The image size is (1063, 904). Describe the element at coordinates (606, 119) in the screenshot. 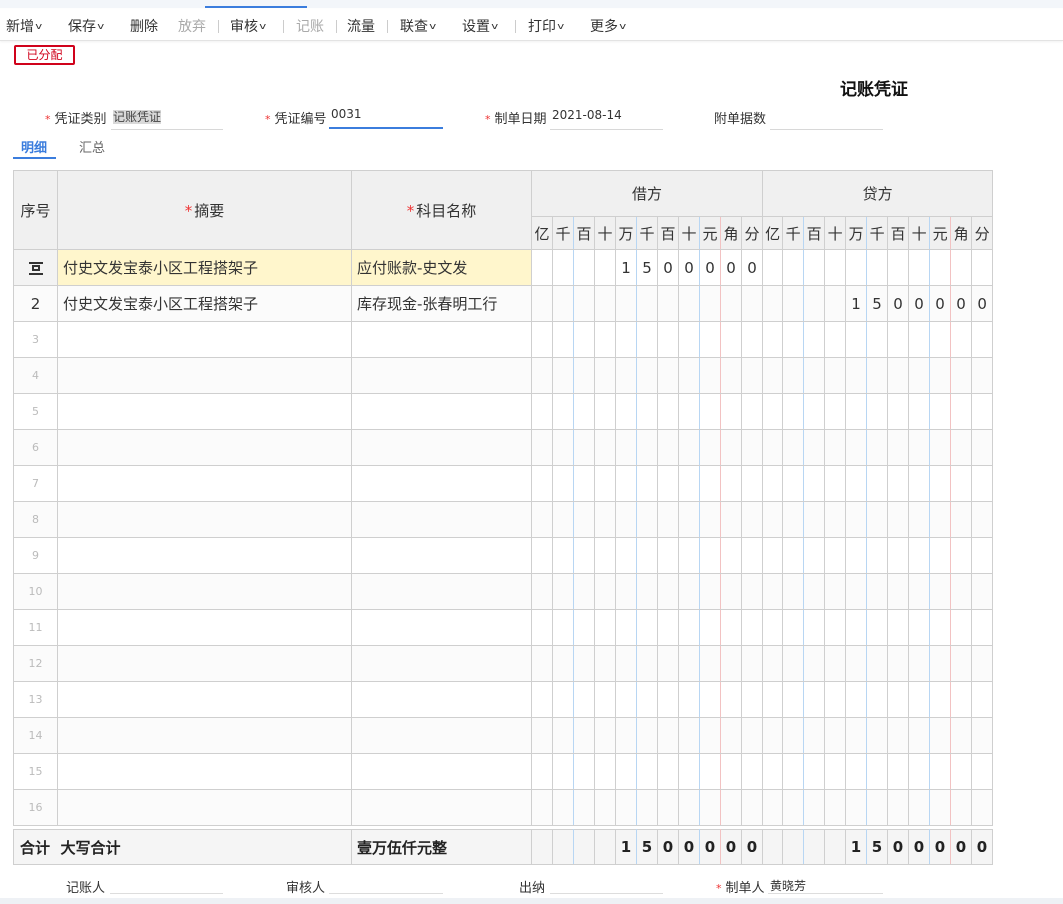

I see `voucher-date-field: 2021-08-14` at that location.